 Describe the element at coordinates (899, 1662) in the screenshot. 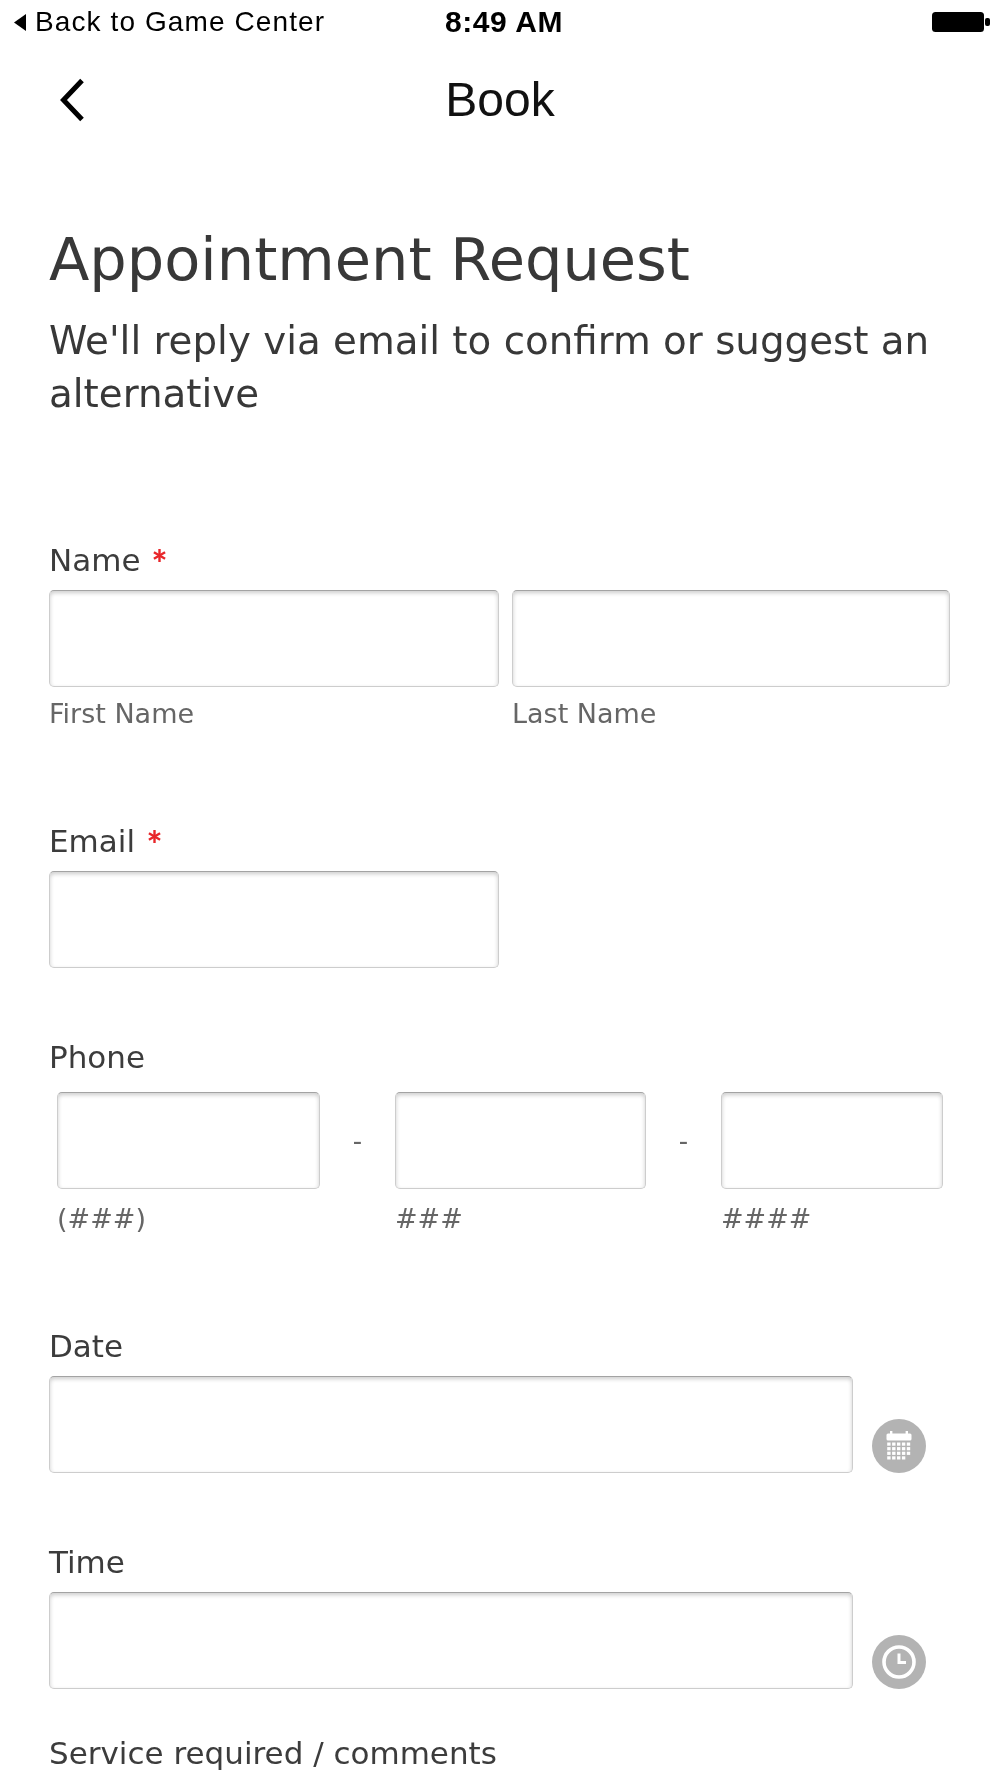

I see `clock-icon` at that location.